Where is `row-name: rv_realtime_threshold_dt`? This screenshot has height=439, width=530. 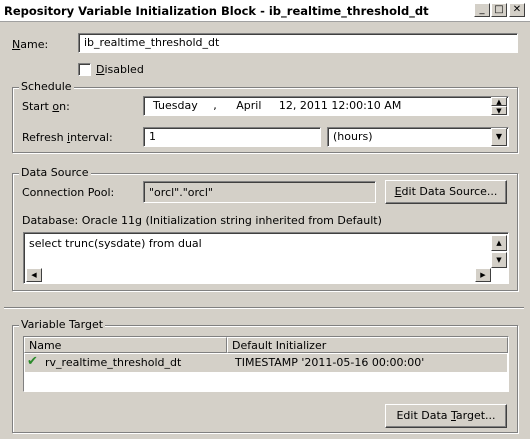
row-name: rv_realtime_threshold_dt is located at coordinates (113, 362).